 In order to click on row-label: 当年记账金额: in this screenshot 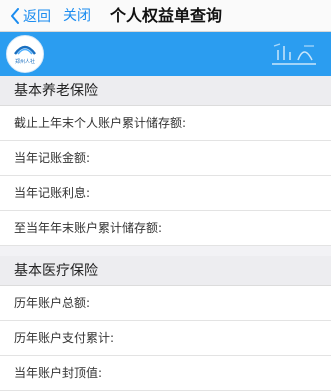, I will do `click(52, 158)`.